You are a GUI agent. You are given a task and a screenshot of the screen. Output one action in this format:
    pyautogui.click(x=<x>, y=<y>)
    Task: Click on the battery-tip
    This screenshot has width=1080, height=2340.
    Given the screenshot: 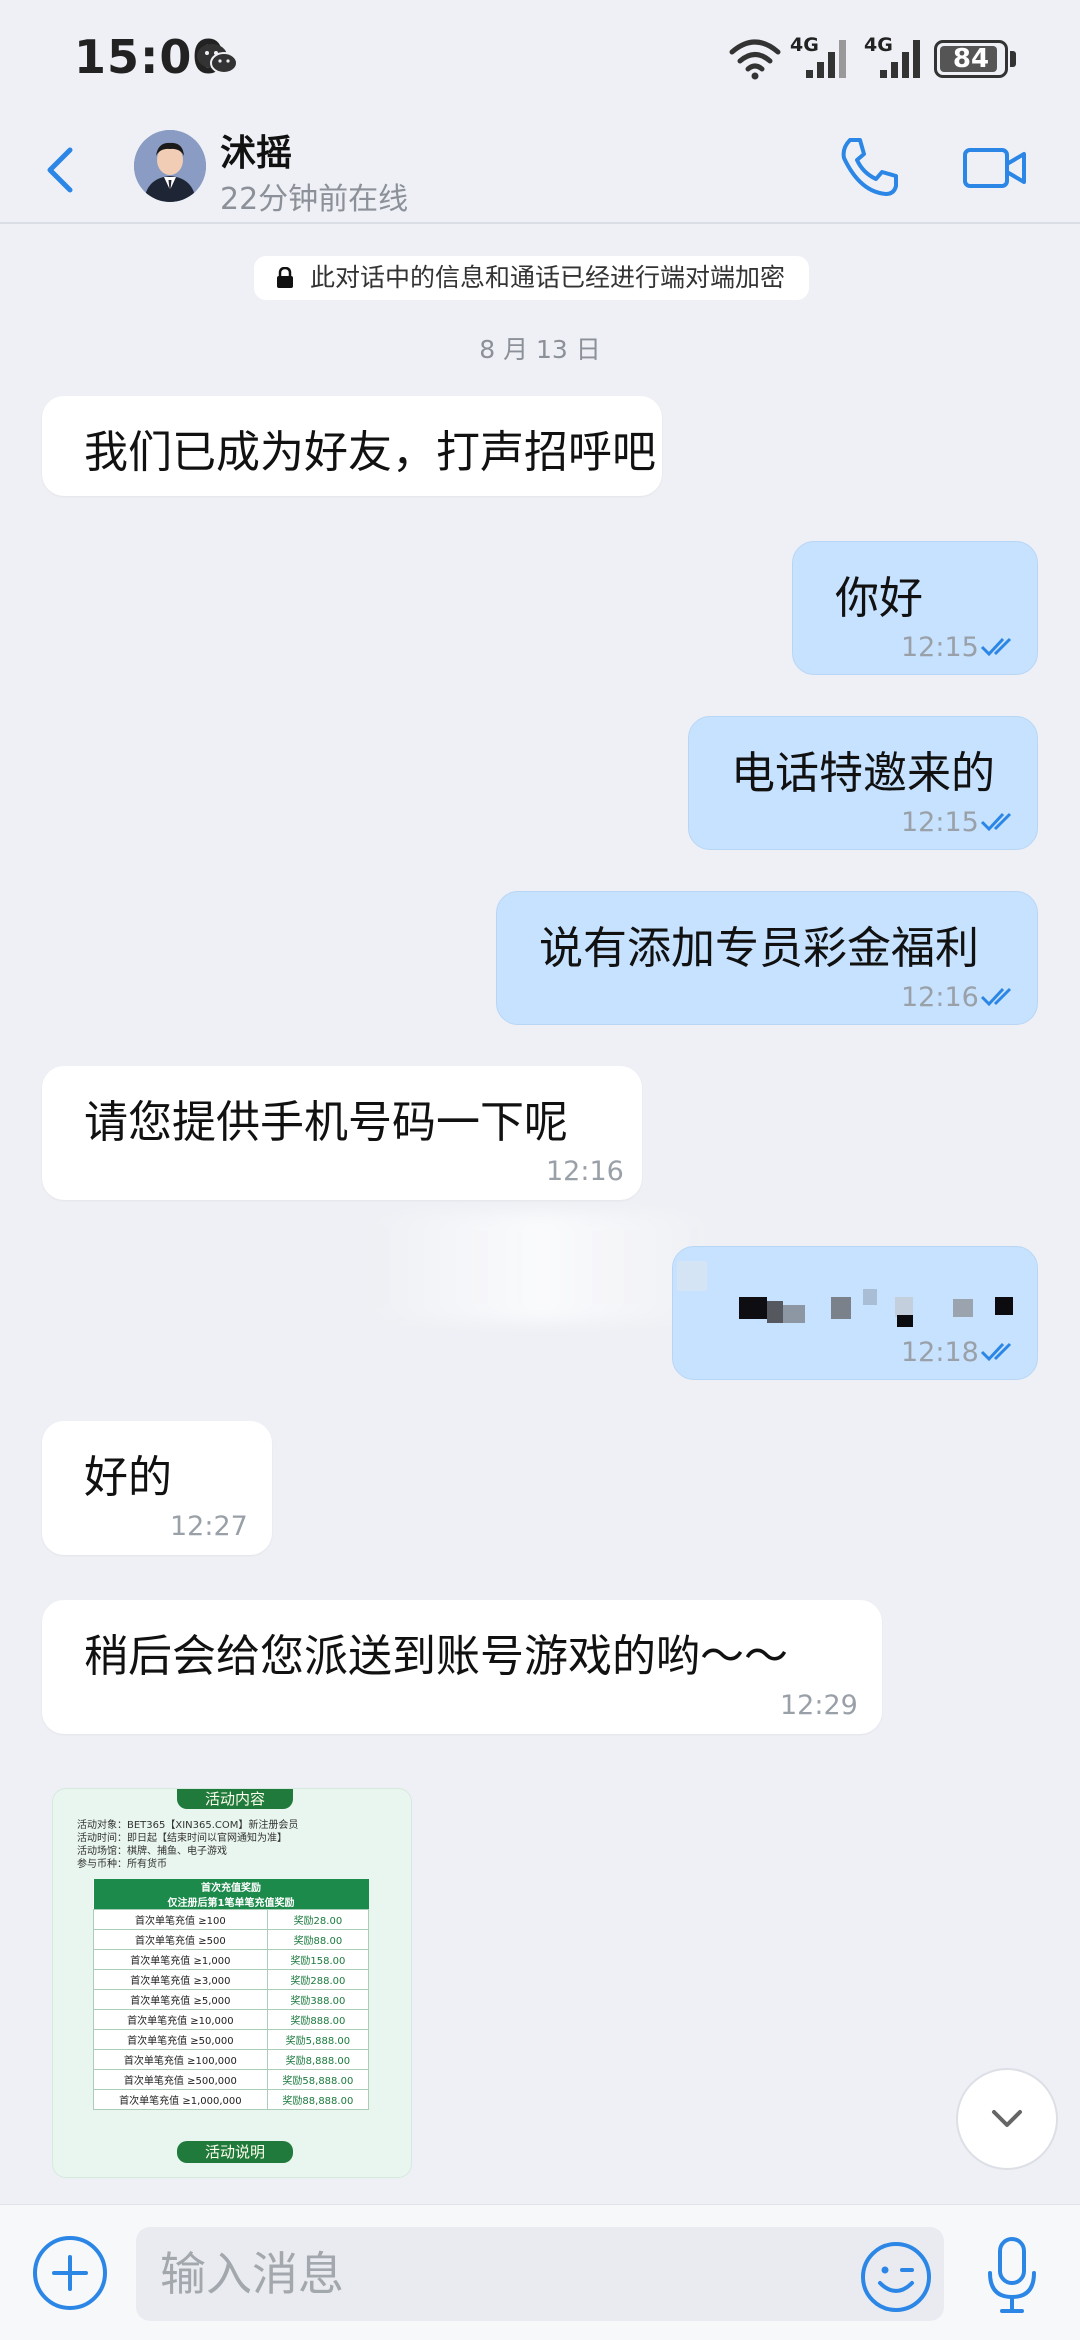 What is the action you would take?
    pyautogui.click(x=1013, y=59)
    